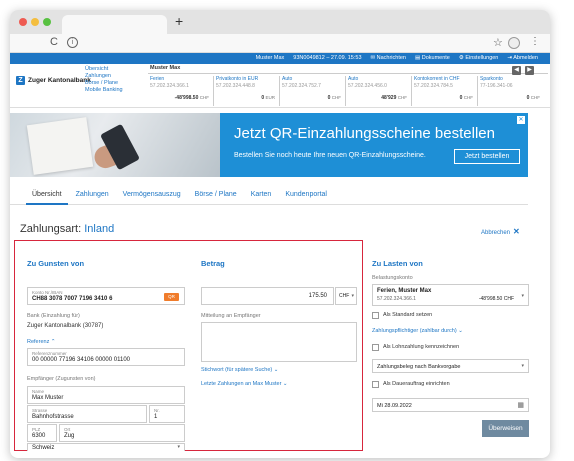  Describe the element at coordinates (152, 194) in the screenshot. I see `tab-assets: Vermögensauszug` at that location.